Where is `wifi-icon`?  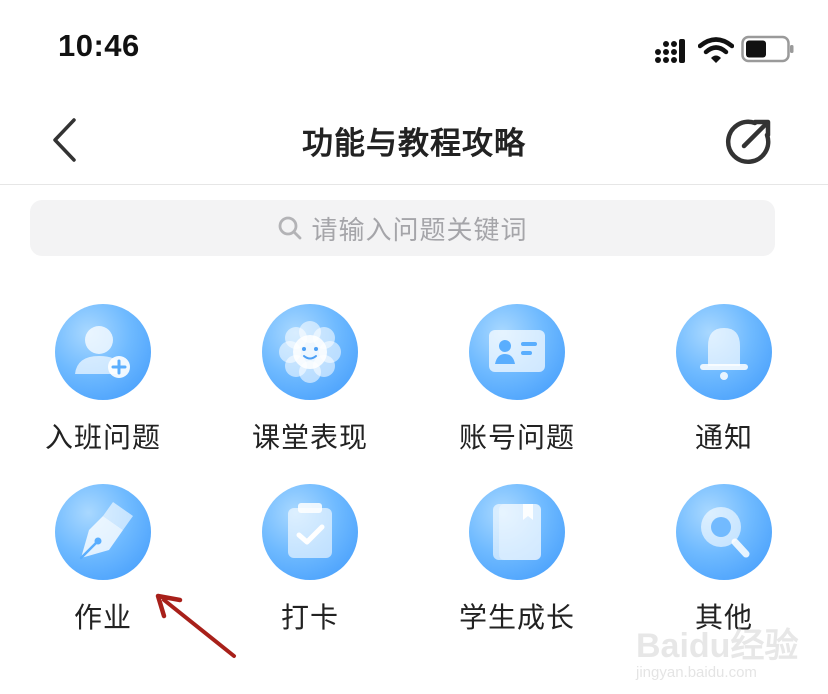 wifi-icon is located at coordinates (716, 50).